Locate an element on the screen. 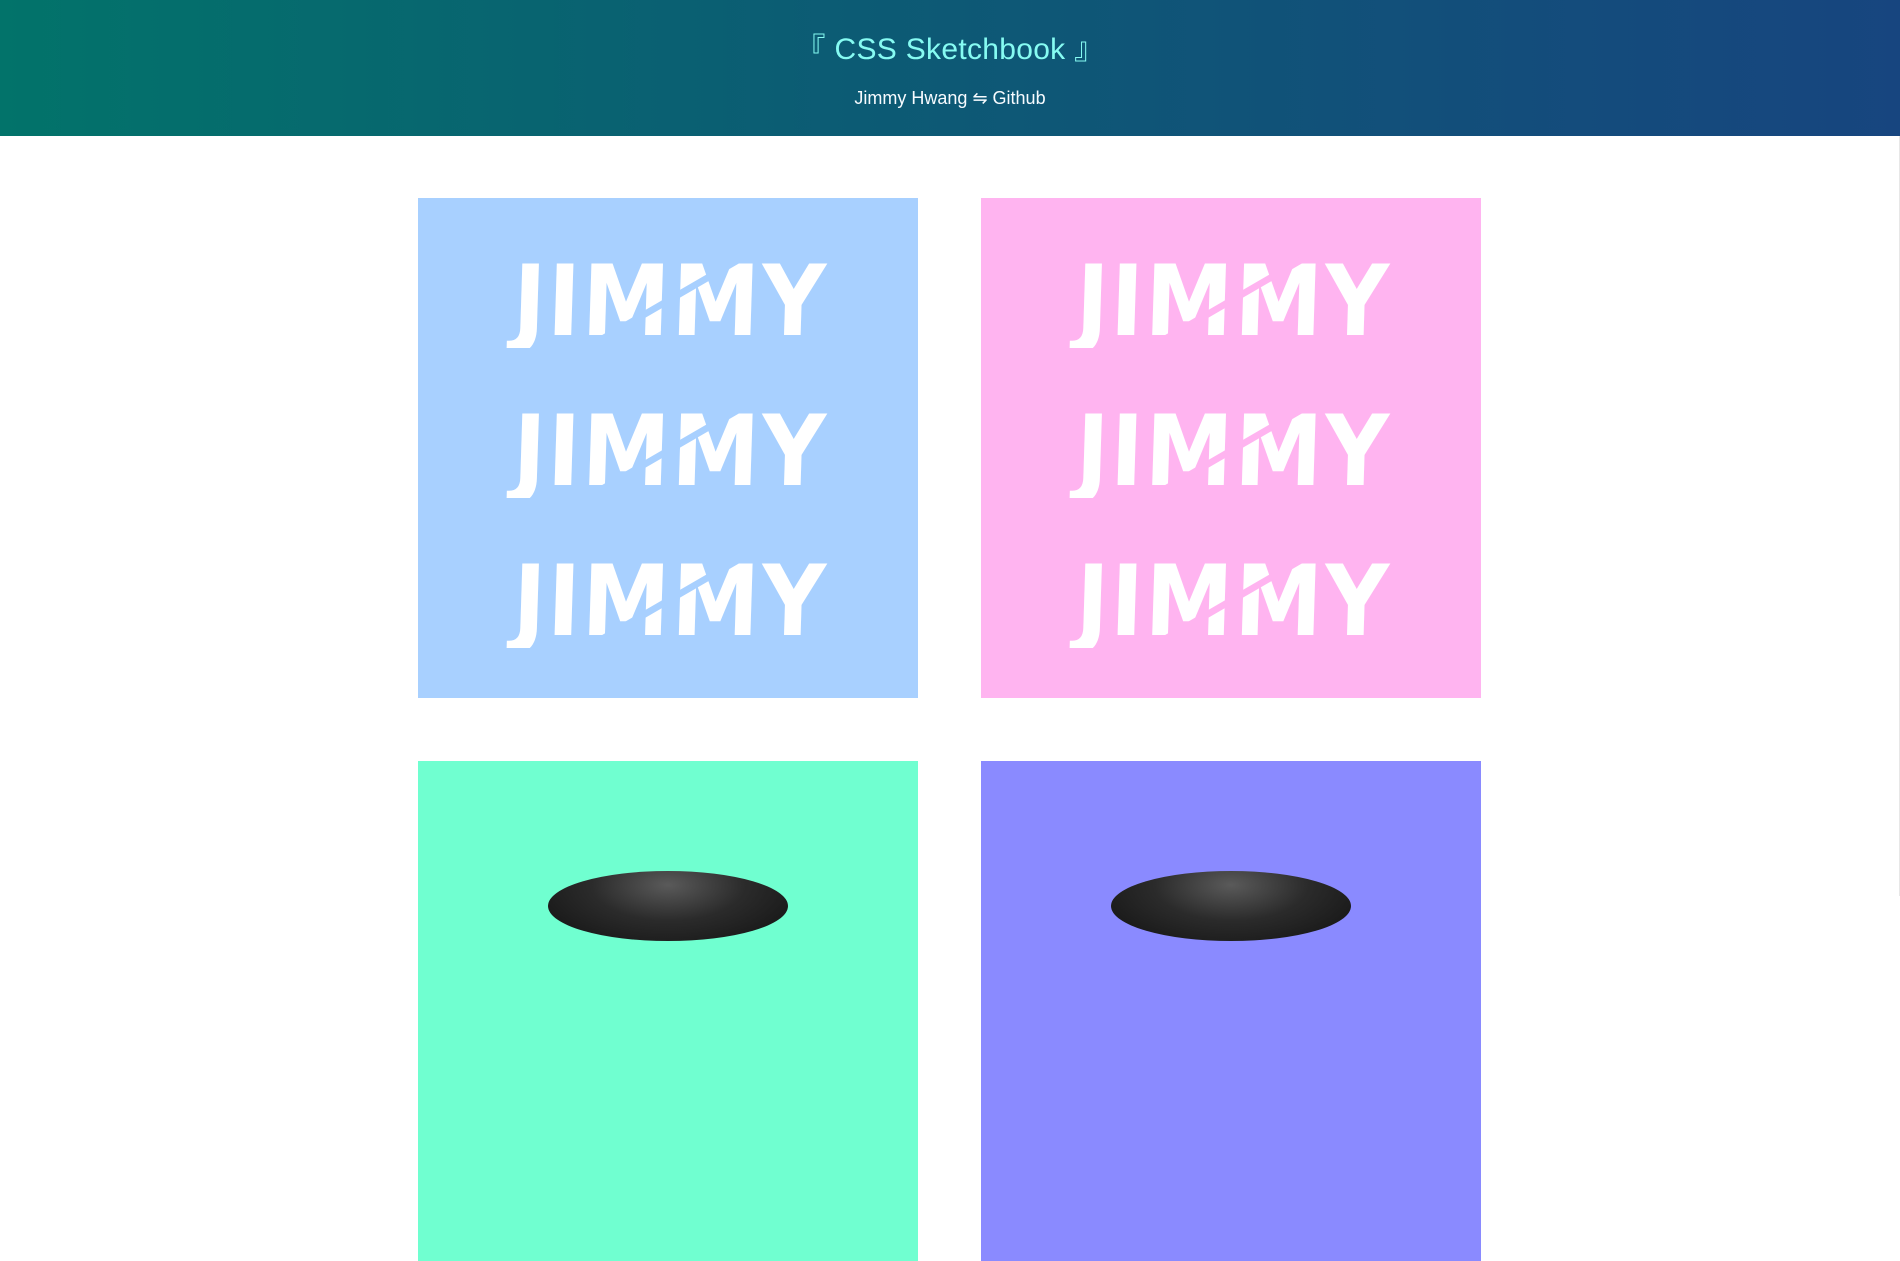 The image size is (1900, 1261). exchange-icon: ⇋ is located at coordinates (980, 98).